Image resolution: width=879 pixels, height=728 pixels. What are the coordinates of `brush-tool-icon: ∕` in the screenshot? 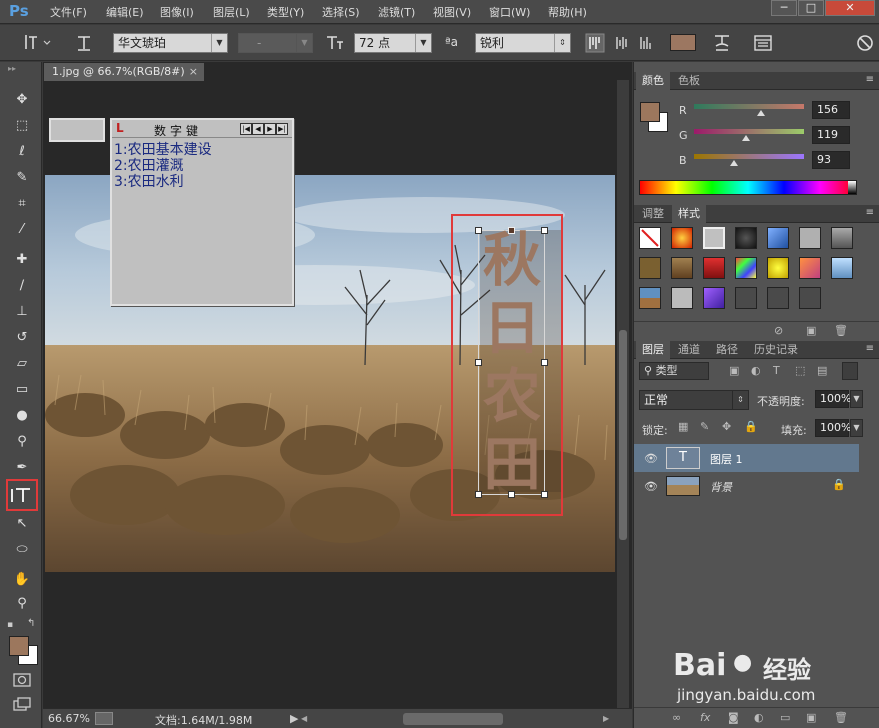 It's located at (22, 286).